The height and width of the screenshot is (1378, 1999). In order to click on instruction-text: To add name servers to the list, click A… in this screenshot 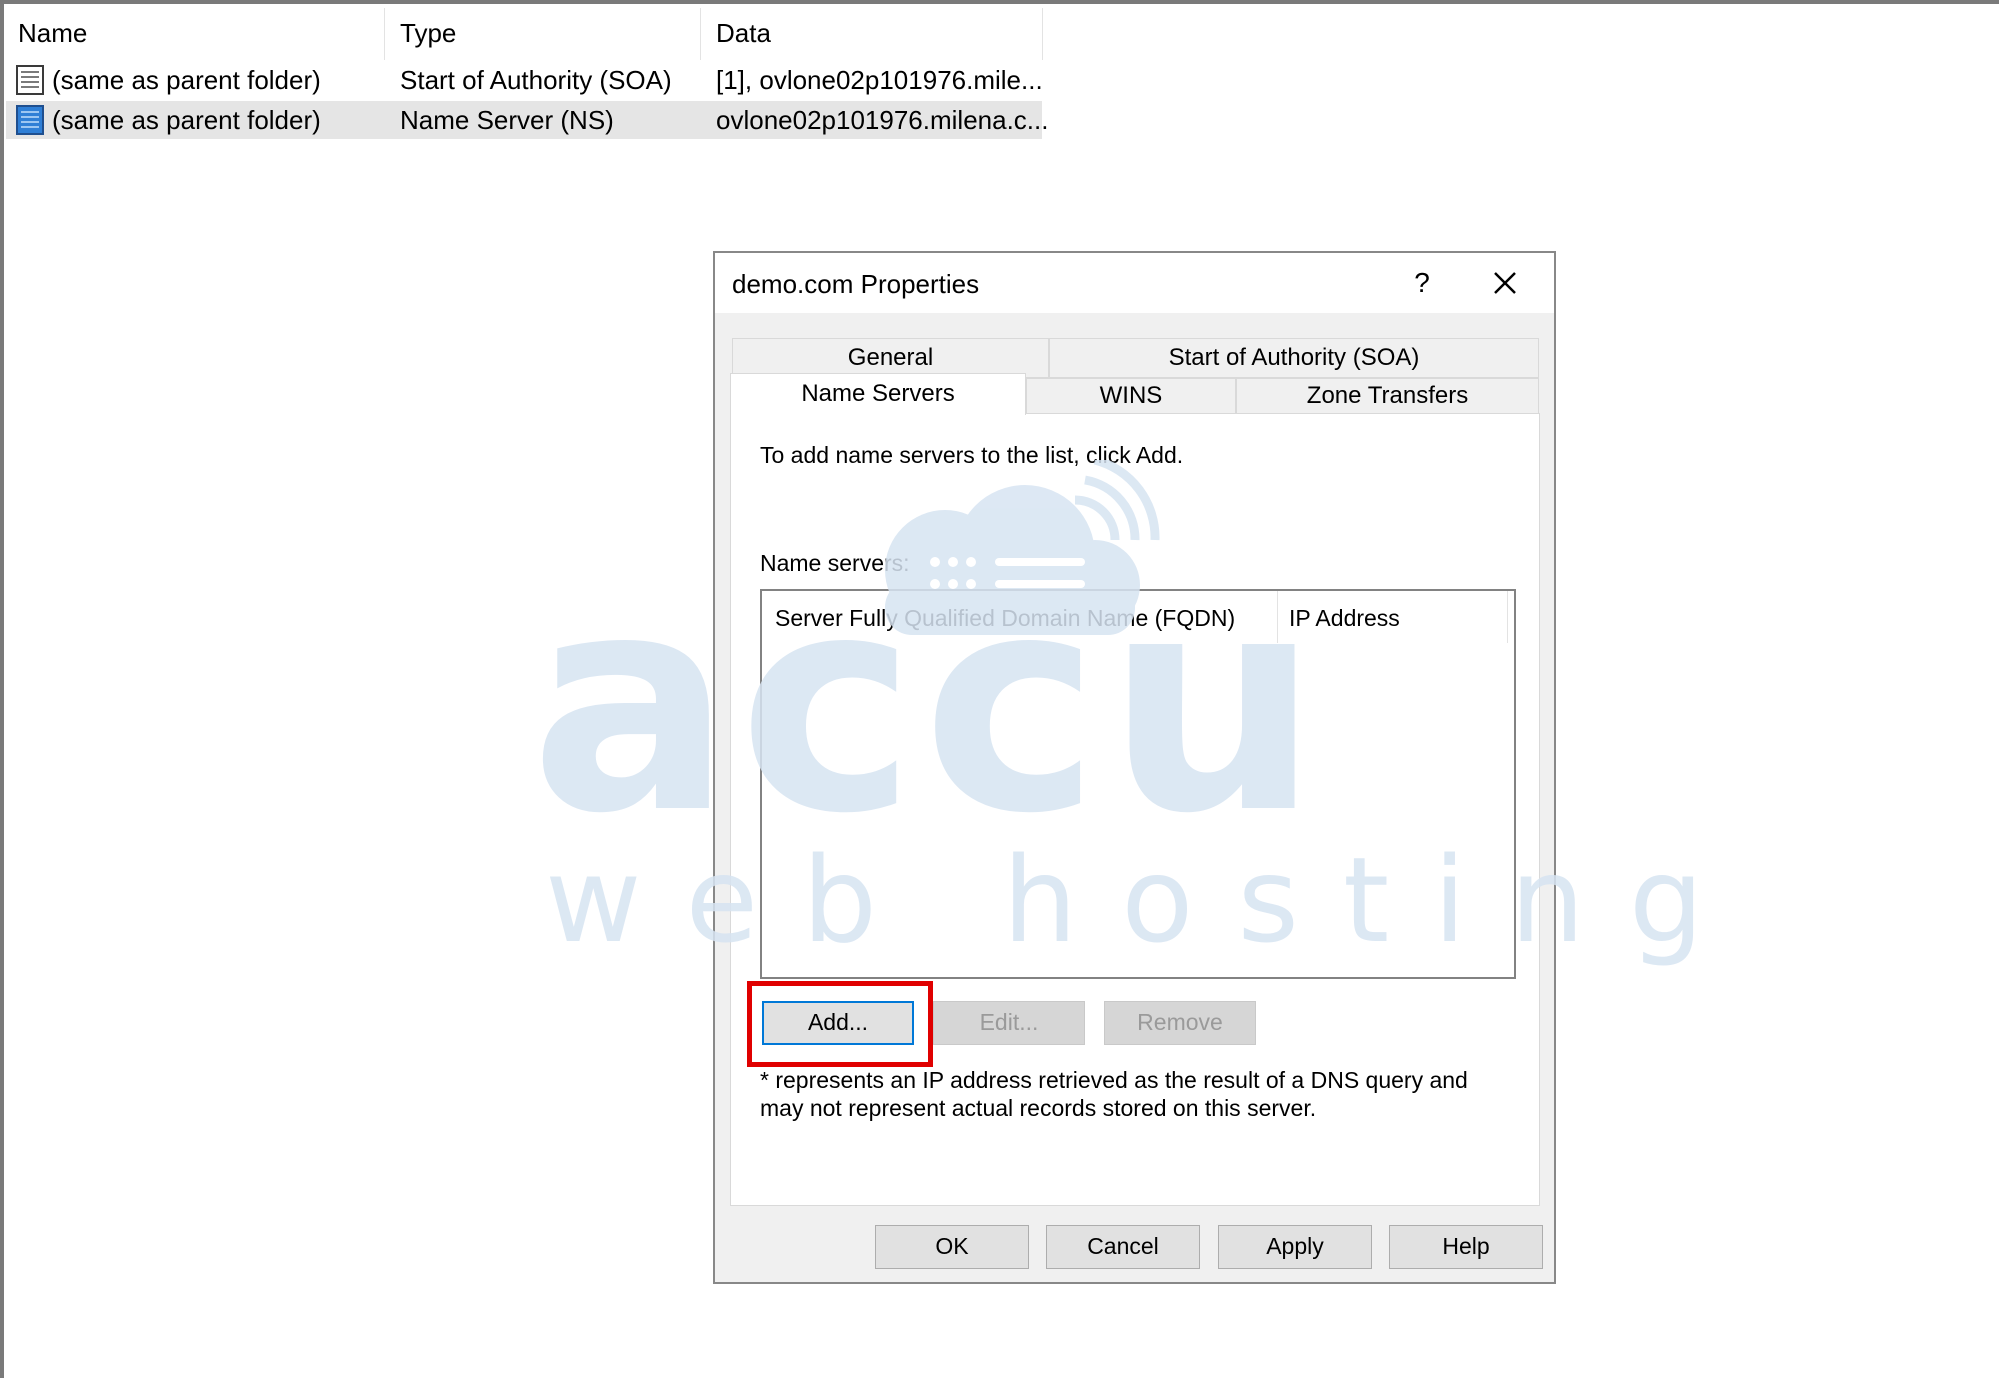, I will do `click(972, 455)`.